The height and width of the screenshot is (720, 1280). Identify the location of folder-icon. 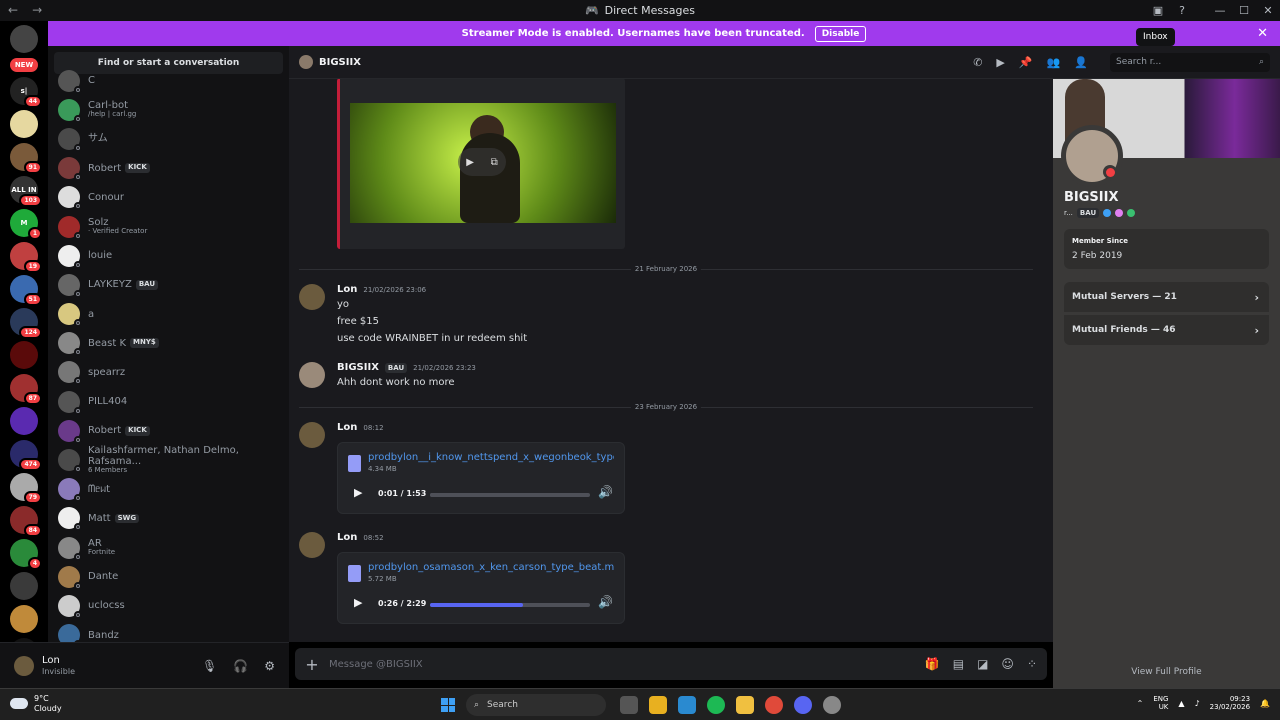
(745, 705).